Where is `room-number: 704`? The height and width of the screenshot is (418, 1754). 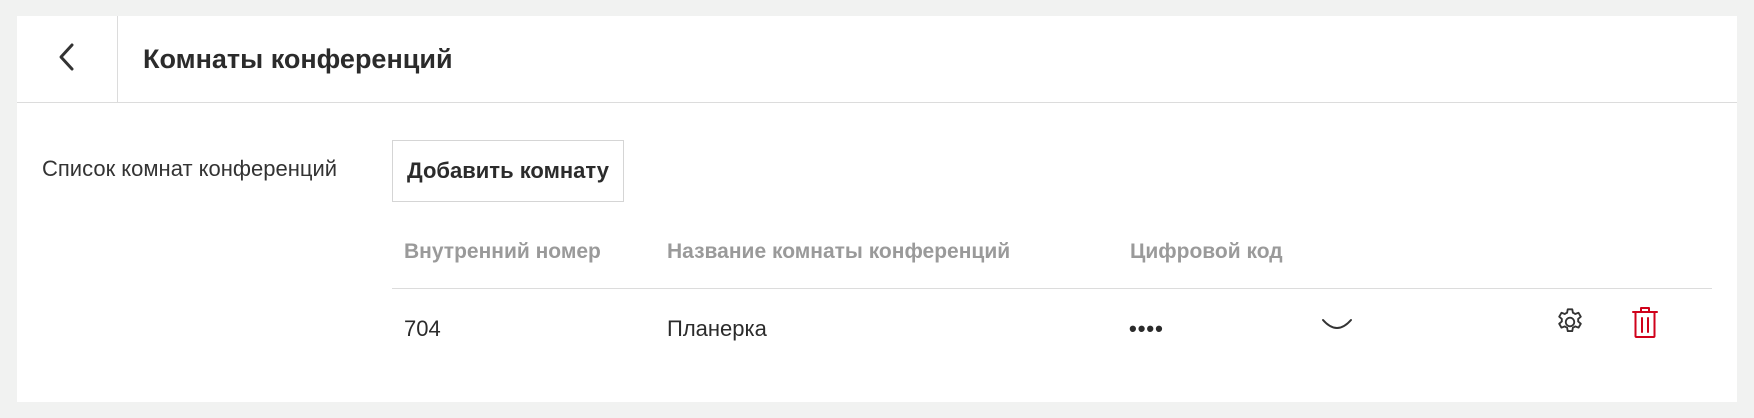
room-number: 704 is located at coordinates (422, 328).